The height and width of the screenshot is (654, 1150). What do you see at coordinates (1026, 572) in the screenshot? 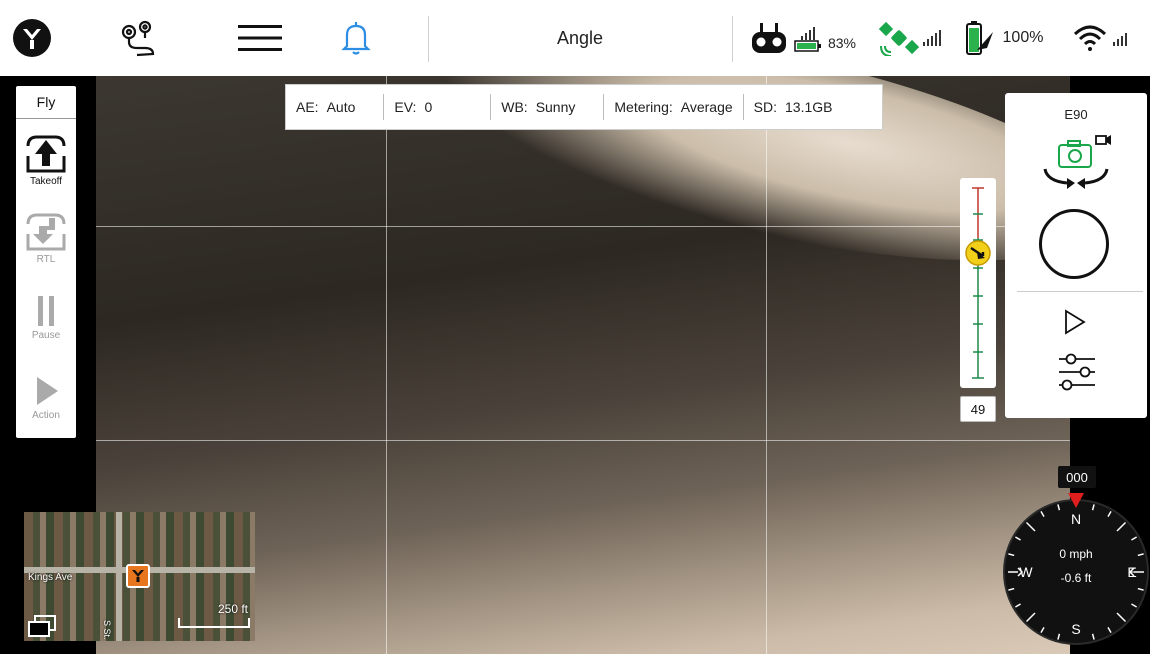
I see `compass-w: W` at bounding box center [1026, 572].